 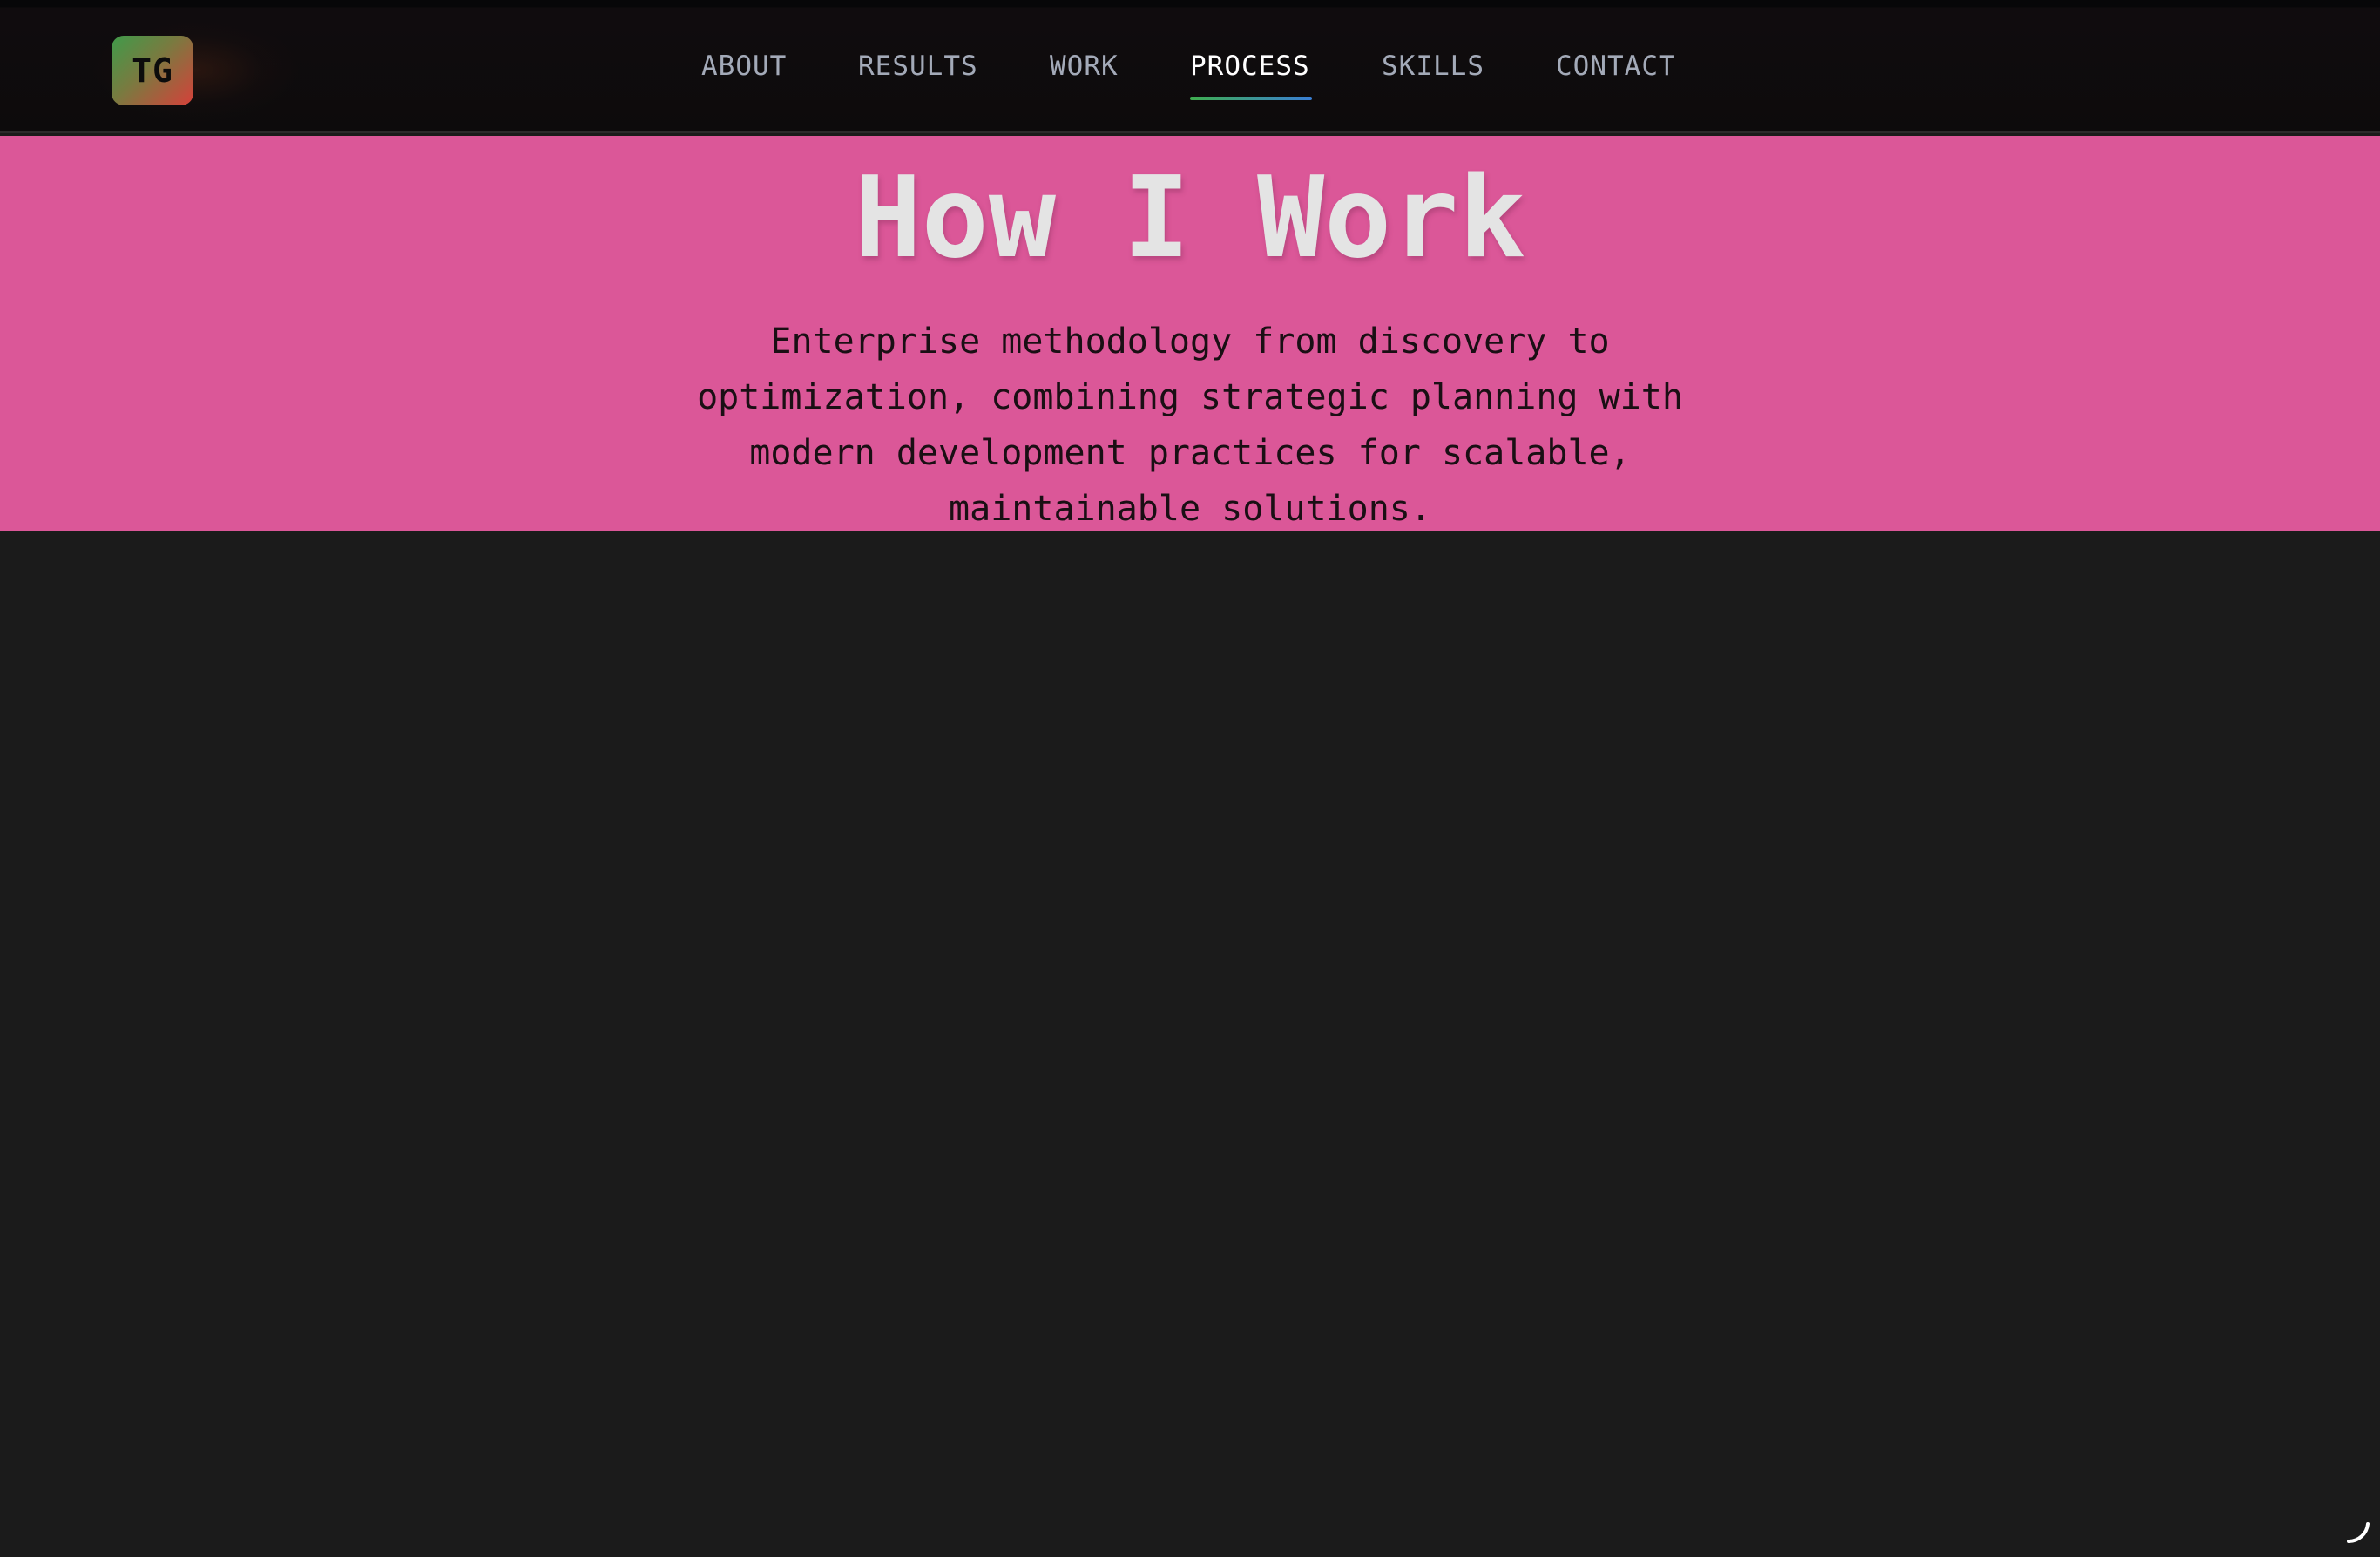 I want to click on nav-link-process: PROCESS, so click(x=1250, y=66).